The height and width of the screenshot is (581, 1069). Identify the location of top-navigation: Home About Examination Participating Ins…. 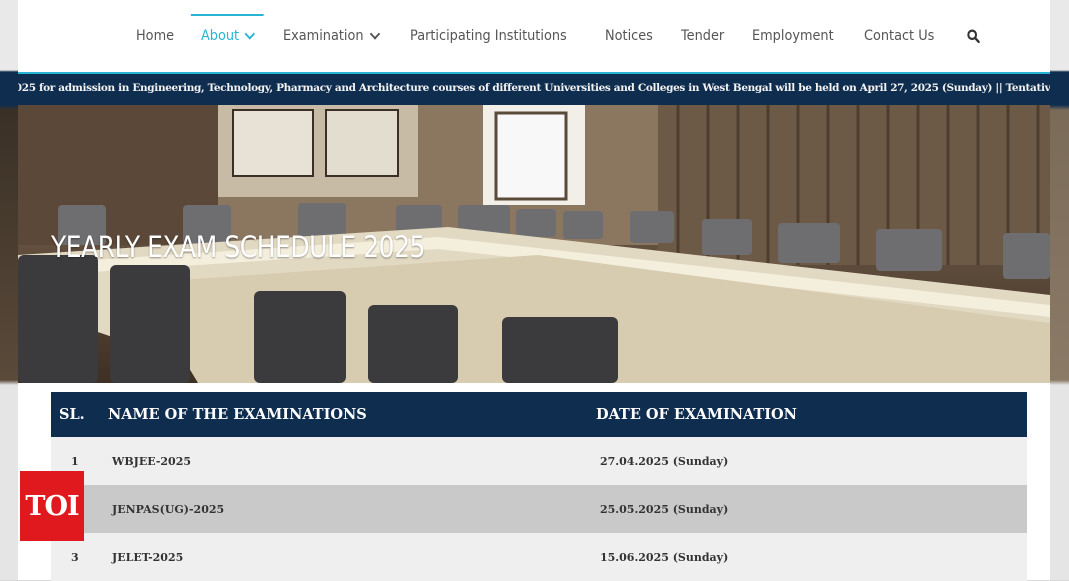
(534, 36).